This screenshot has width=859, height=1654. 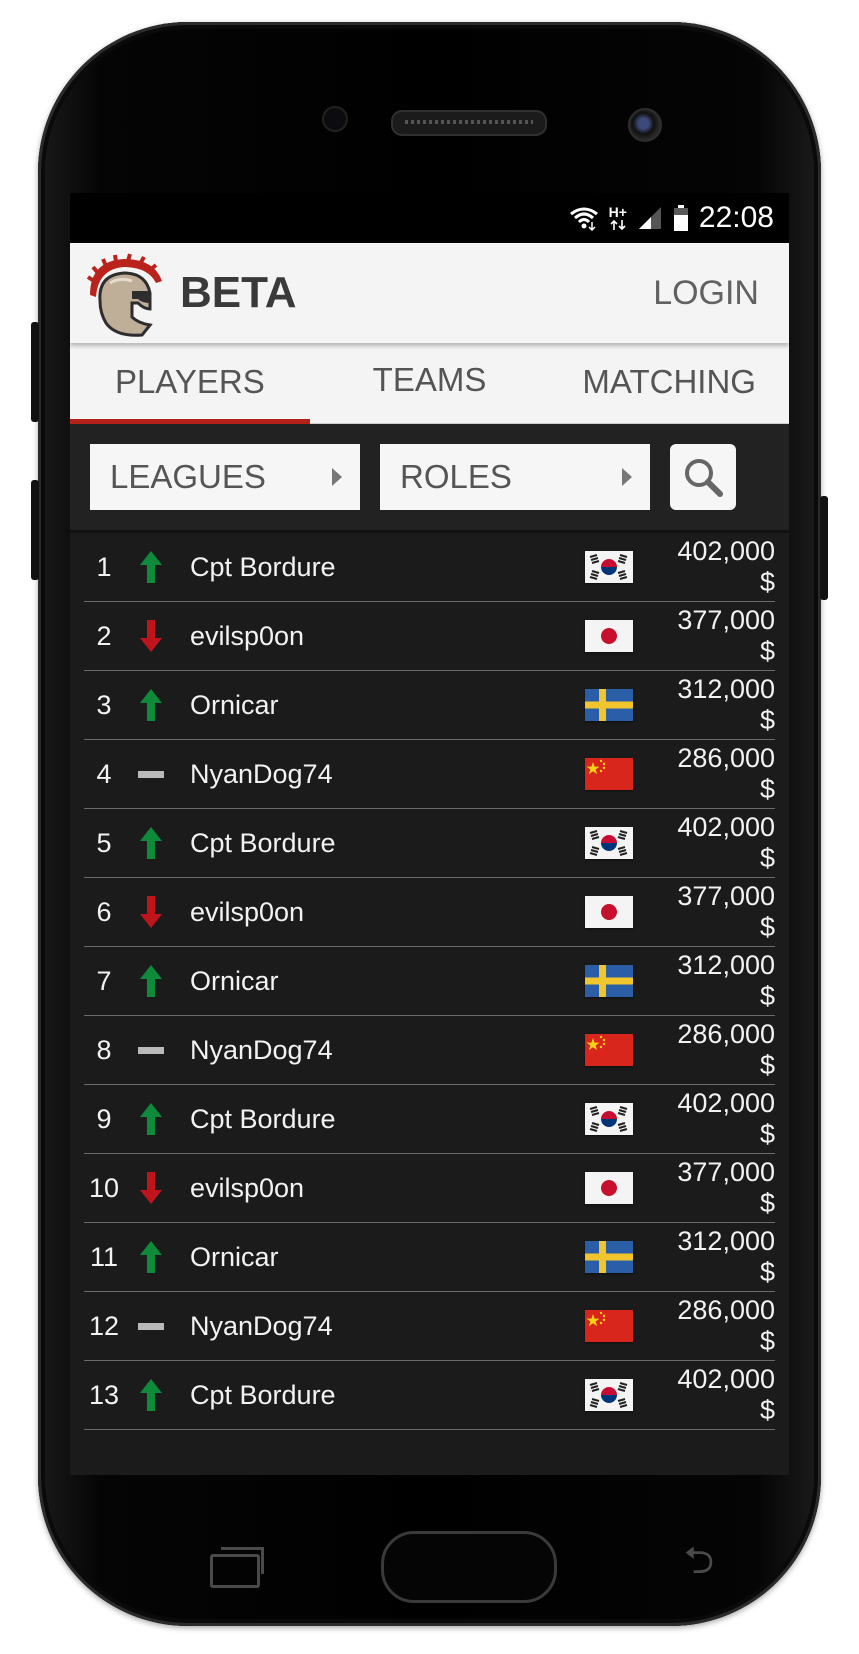 What do you see at coordinates (429, 774) in the screenshot?
I see `player-row: 4 NyanDog74 286,000 $` at bounding box center [429, 774].